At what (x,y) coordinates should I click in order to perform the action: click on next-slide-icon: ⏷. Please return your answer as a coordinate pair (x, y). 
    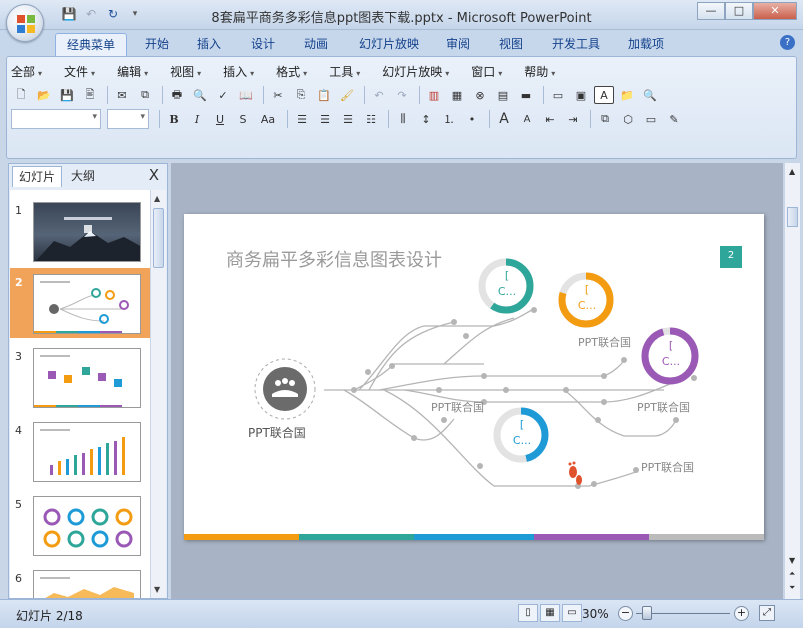
    Looking at the image, I should click on (792, 588).